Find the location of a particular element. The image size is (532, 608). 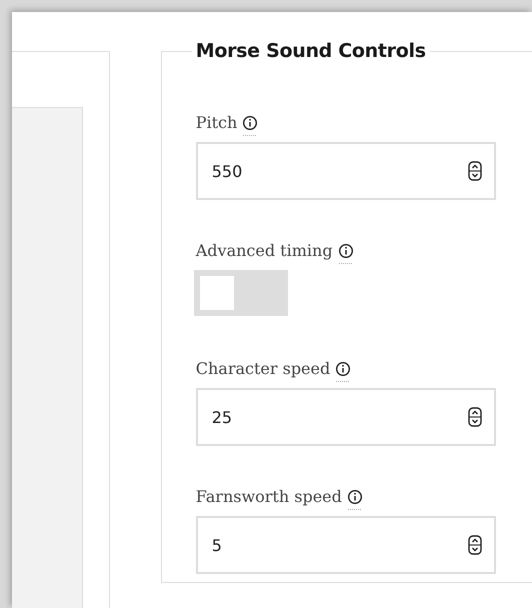

toggle-switch is located at coordinates (241, 293).